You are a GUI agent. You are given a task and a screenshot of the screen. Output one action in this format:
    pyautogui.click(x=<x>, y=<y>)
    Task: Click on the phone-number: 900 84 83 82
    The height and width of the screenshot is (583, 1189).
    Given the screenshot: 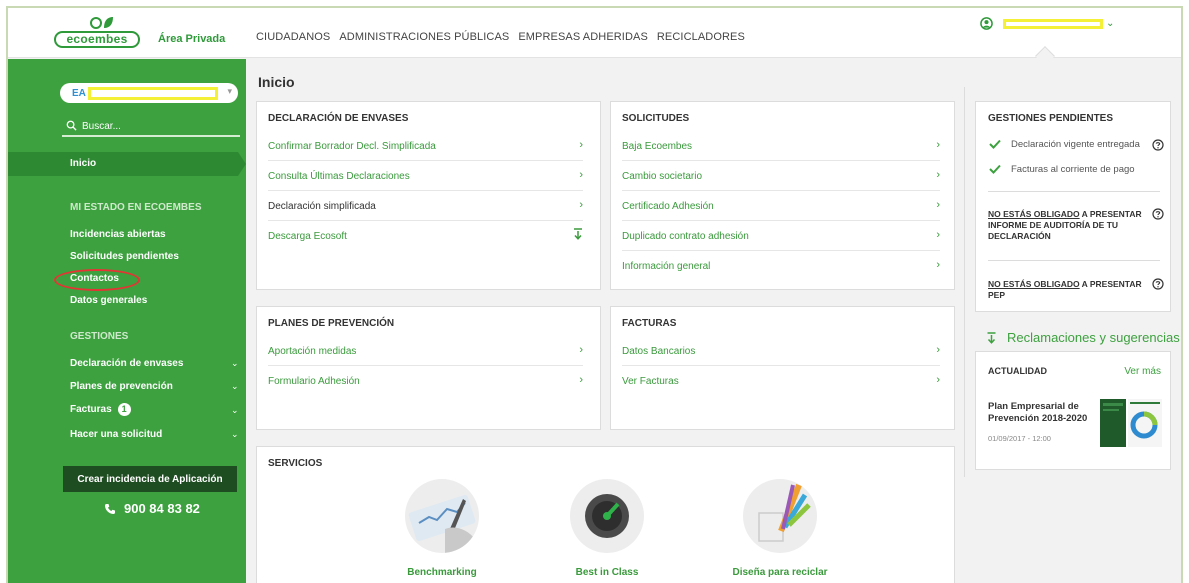 What is the action you would take?
    pyautogui.click(x=162, y=508)
    